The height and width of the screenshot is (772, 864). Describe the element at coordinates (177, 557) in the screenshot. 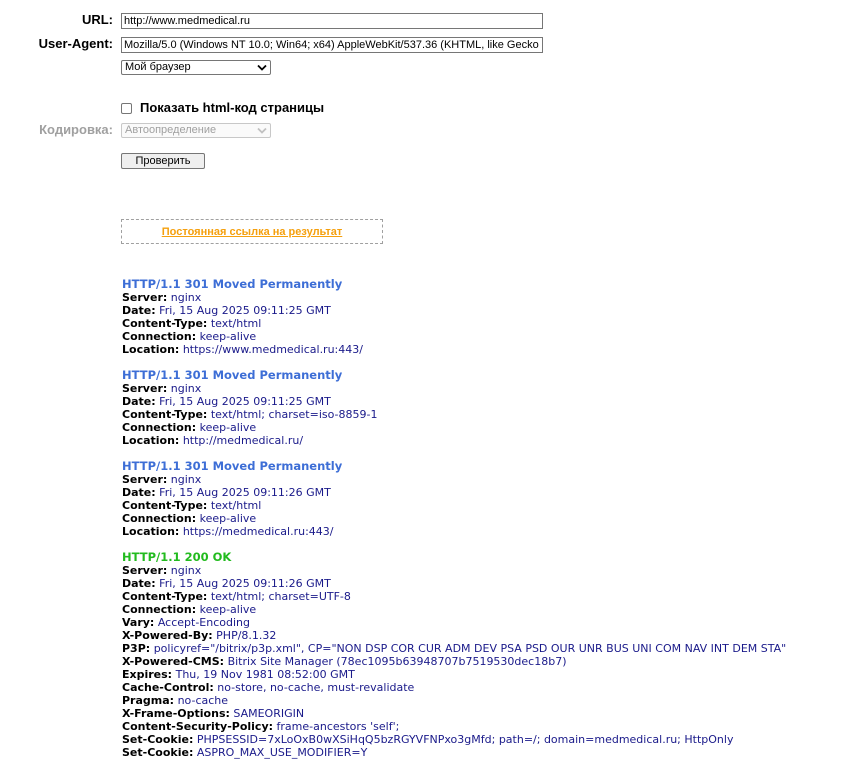

I see `status-line: HTTP/1.1 200 OK` at that location.